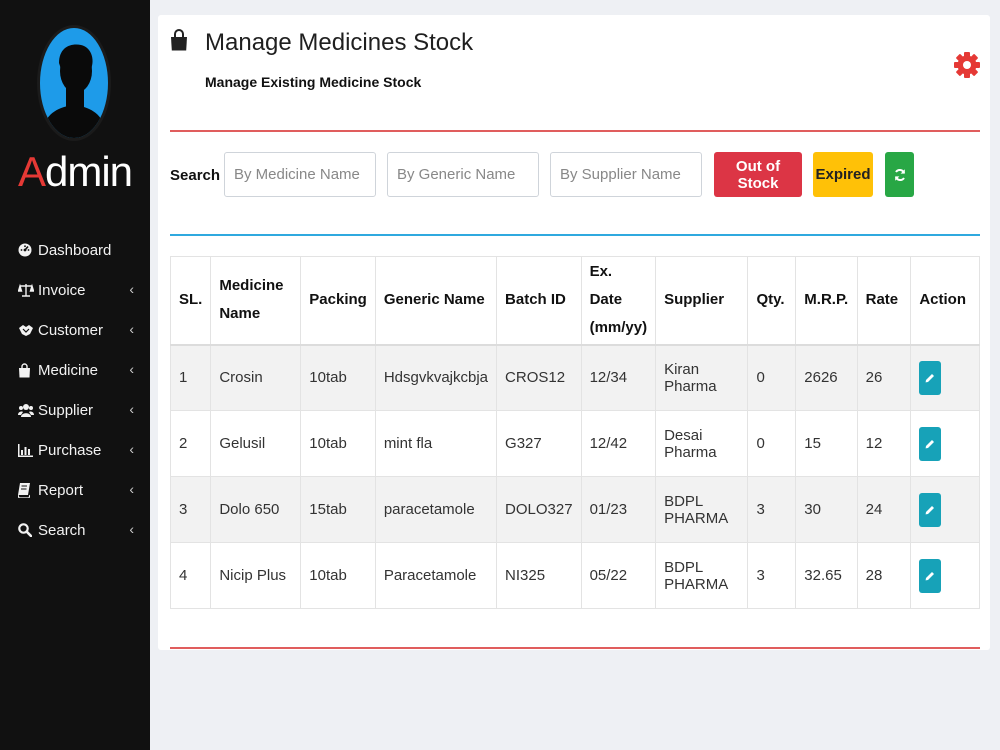  I want to click on admin-avatar, so click(74, 83).